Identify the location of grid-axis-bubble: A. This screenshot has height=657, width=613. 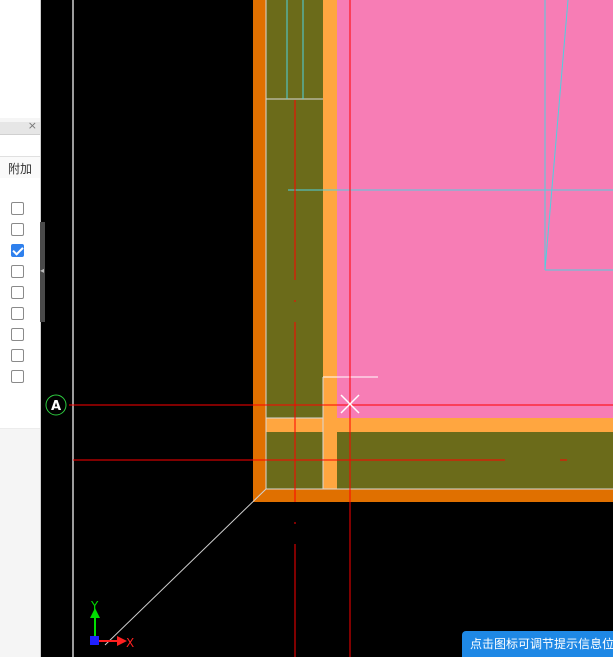
(56, 405).